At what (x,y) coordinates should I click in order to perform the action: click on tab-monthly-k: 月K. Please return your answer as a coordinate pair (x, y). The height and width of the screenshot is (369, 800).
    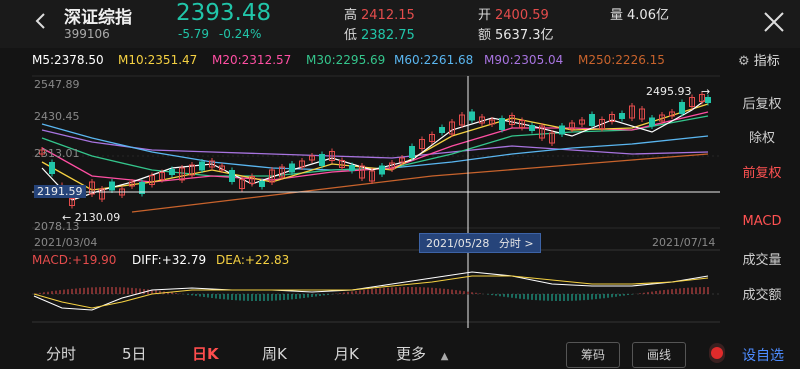
    Looking at the image, I should click on (346, 353).